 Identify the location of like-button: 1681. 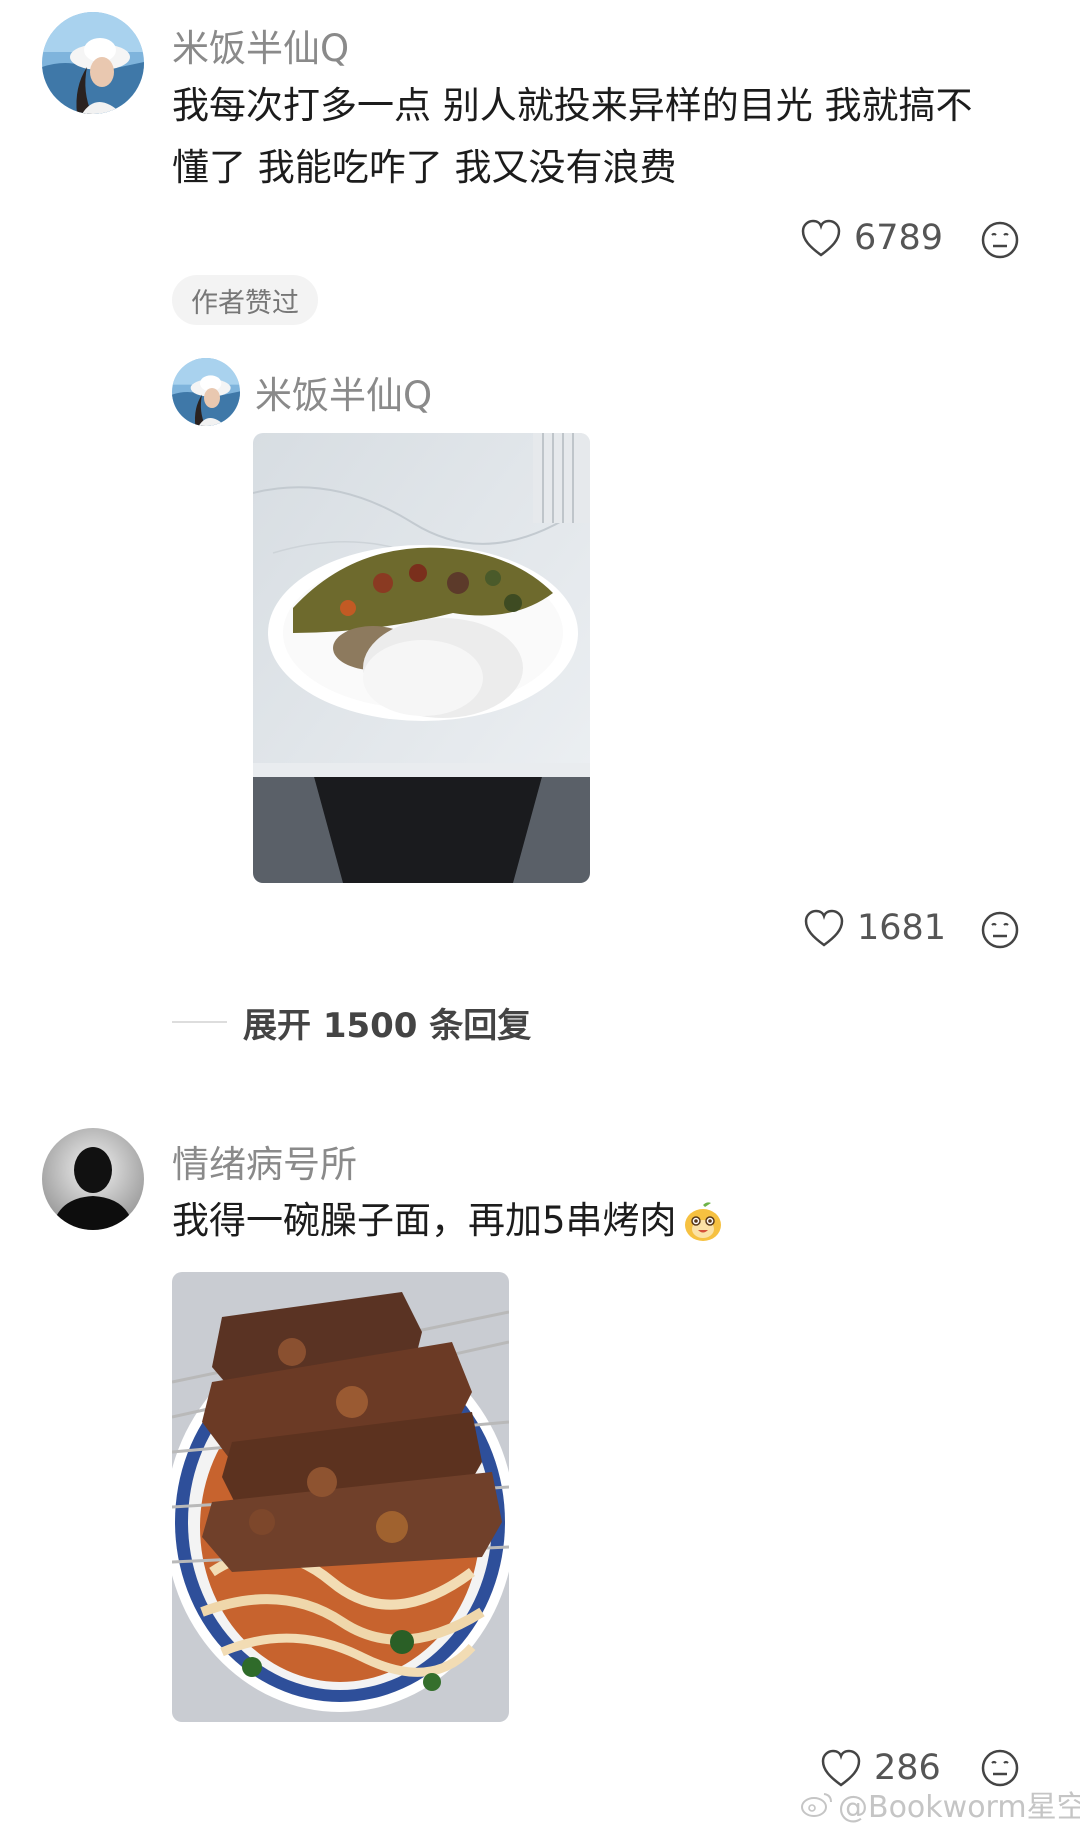
(874, 928).